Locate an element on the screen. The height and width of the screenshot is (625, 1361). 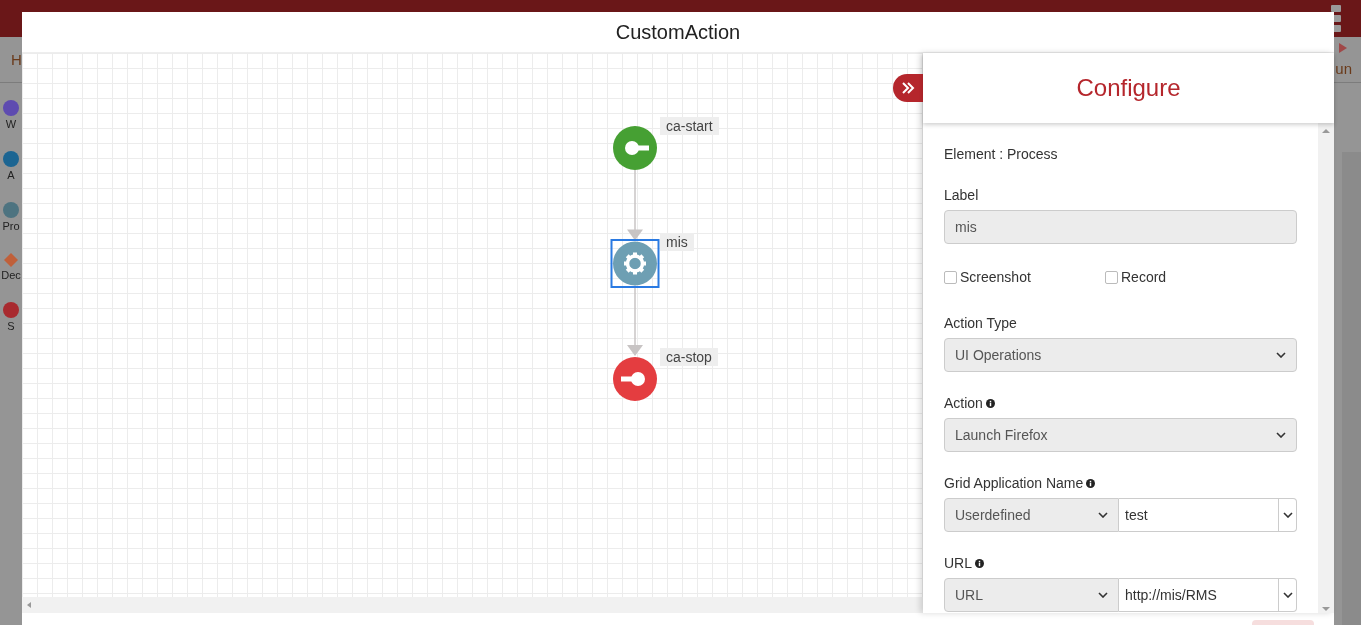
select-field: UI Operations is located at coordinates (1120, 355).